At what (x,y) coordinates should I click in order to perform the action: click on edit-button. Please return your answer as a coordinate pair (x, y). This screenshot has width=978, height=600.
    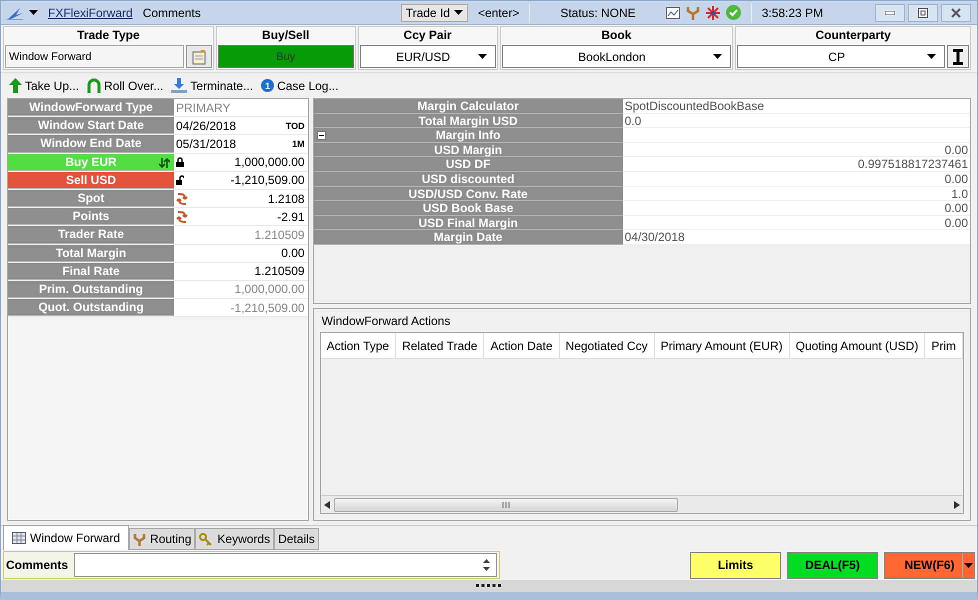
    Looking at the image, I should click on (199, 56).